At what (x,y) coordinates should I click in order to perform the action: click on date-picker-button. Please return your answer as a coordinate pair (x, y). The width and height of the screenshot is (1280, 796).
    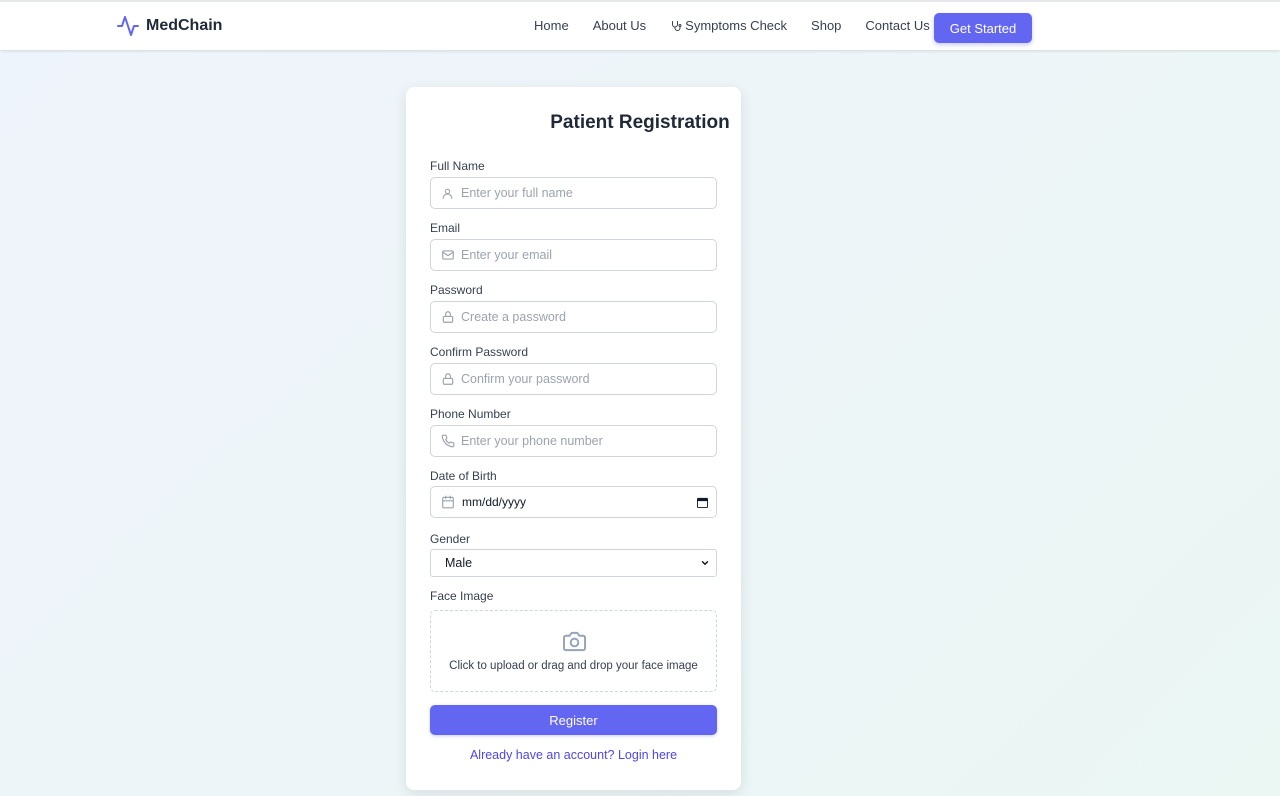
    Looking at the image, I should click on (702, 502).